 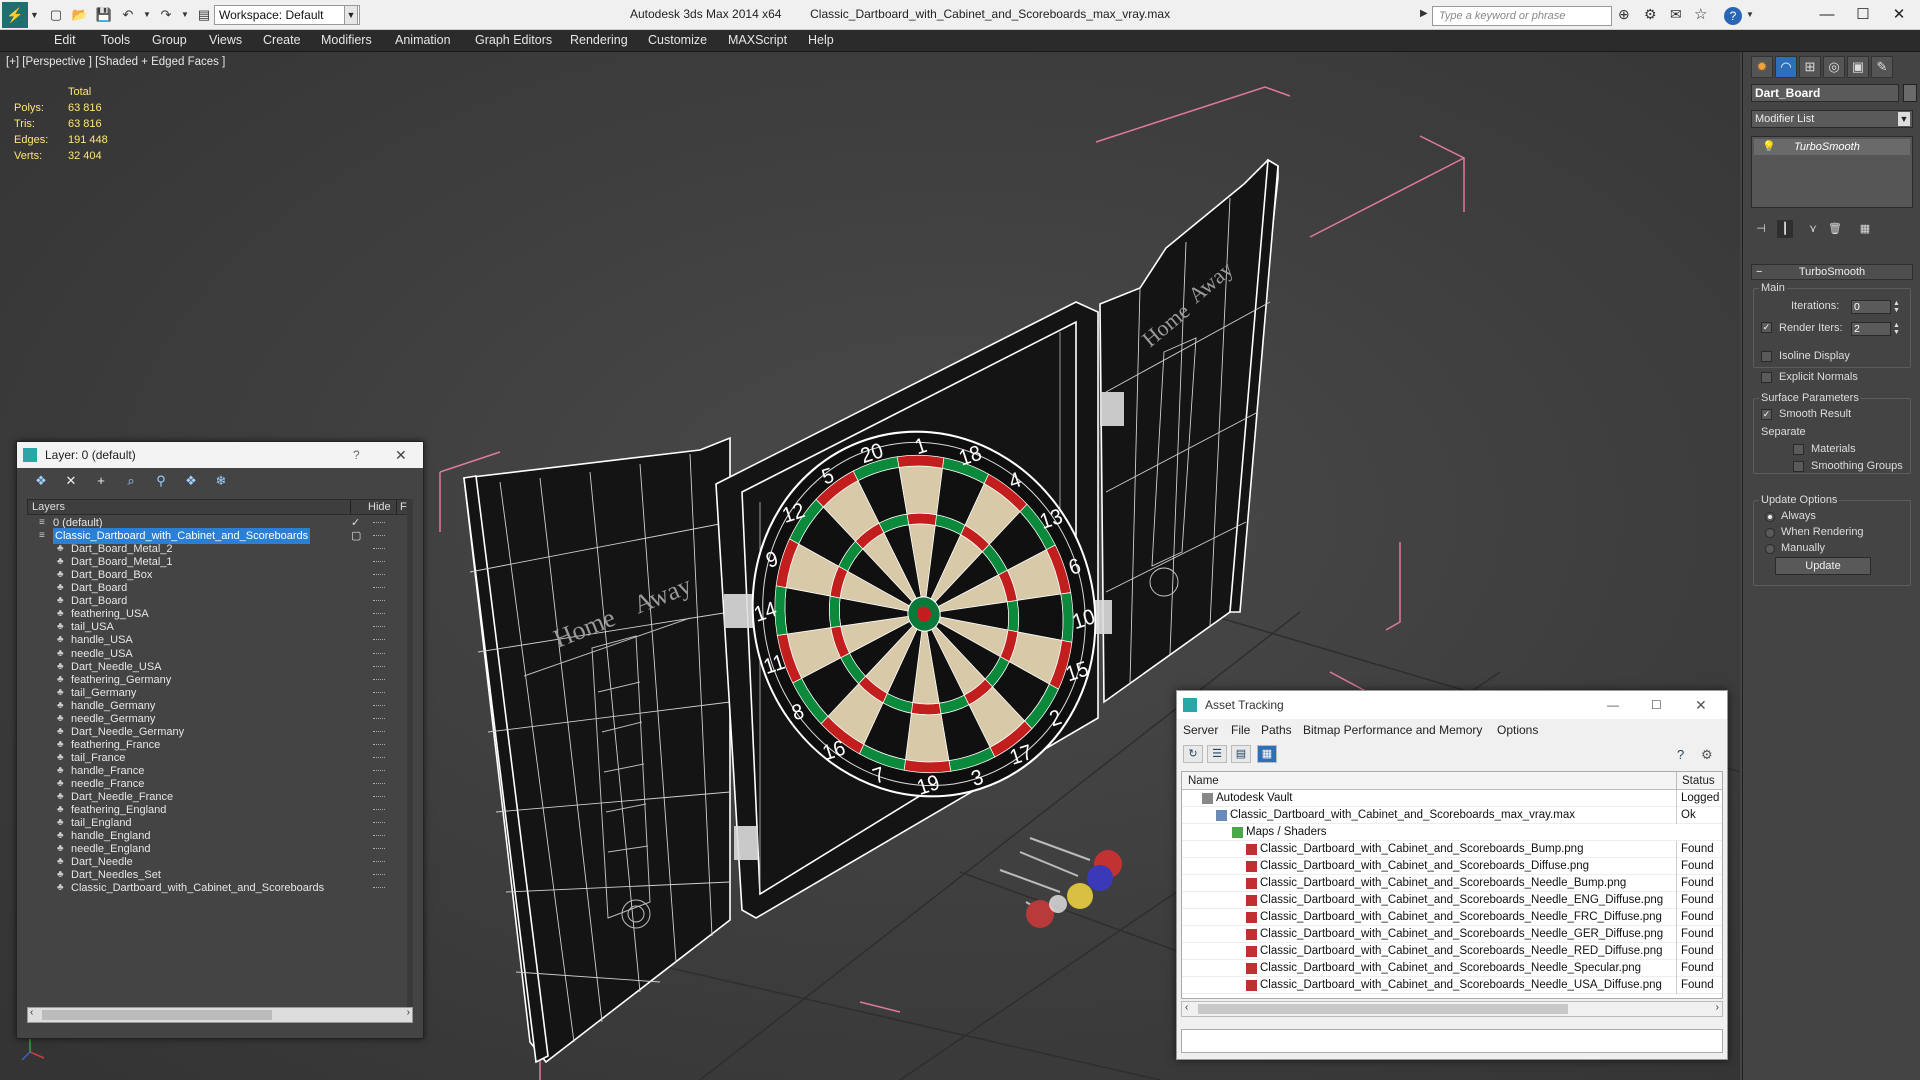 What do you see at coordinates (408, 1012) in the screenshot?
I see `scroll-right-icon: ›` at bounding box center [408, 1012].